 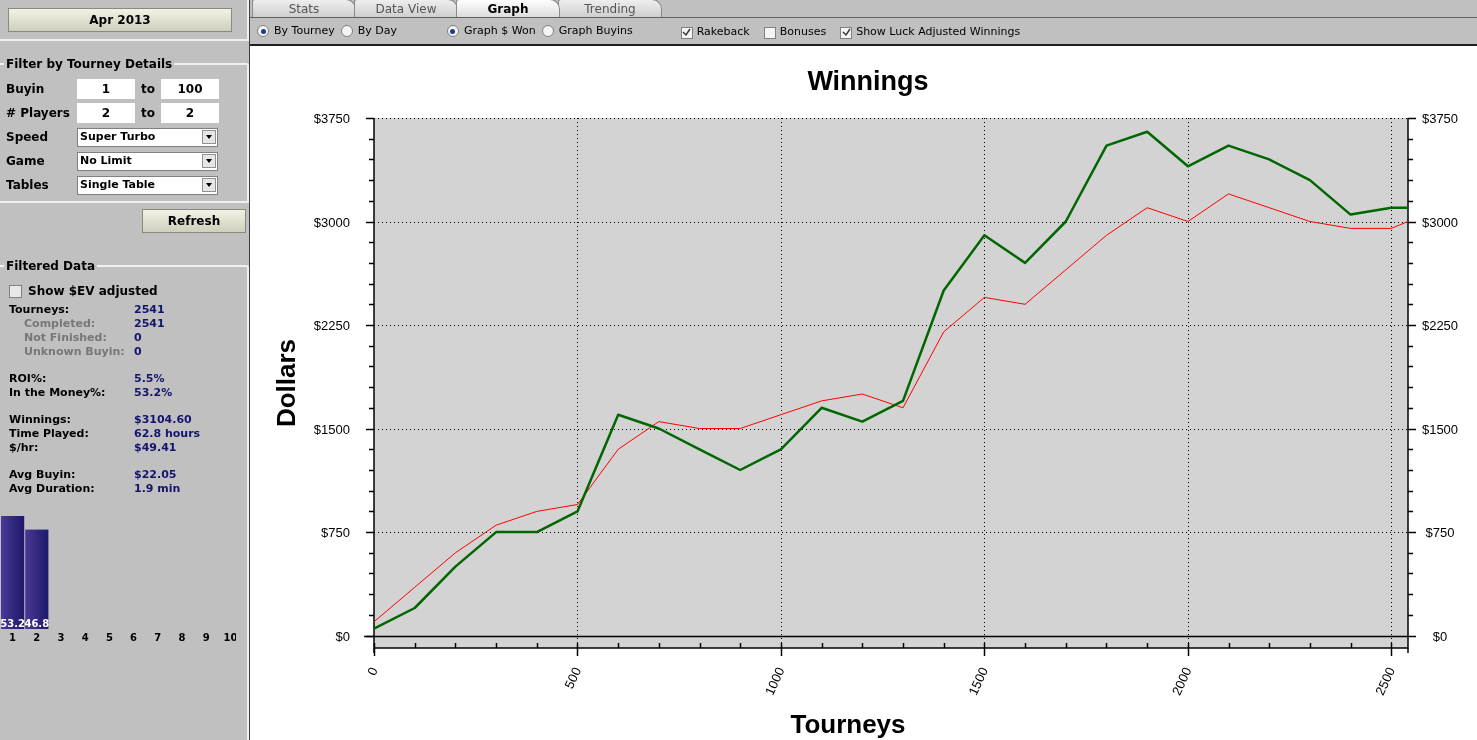 What do you see at coordinates (182, 637) in the screenshot?
I see `axis-label: 8` at bounding box center [182, 637].